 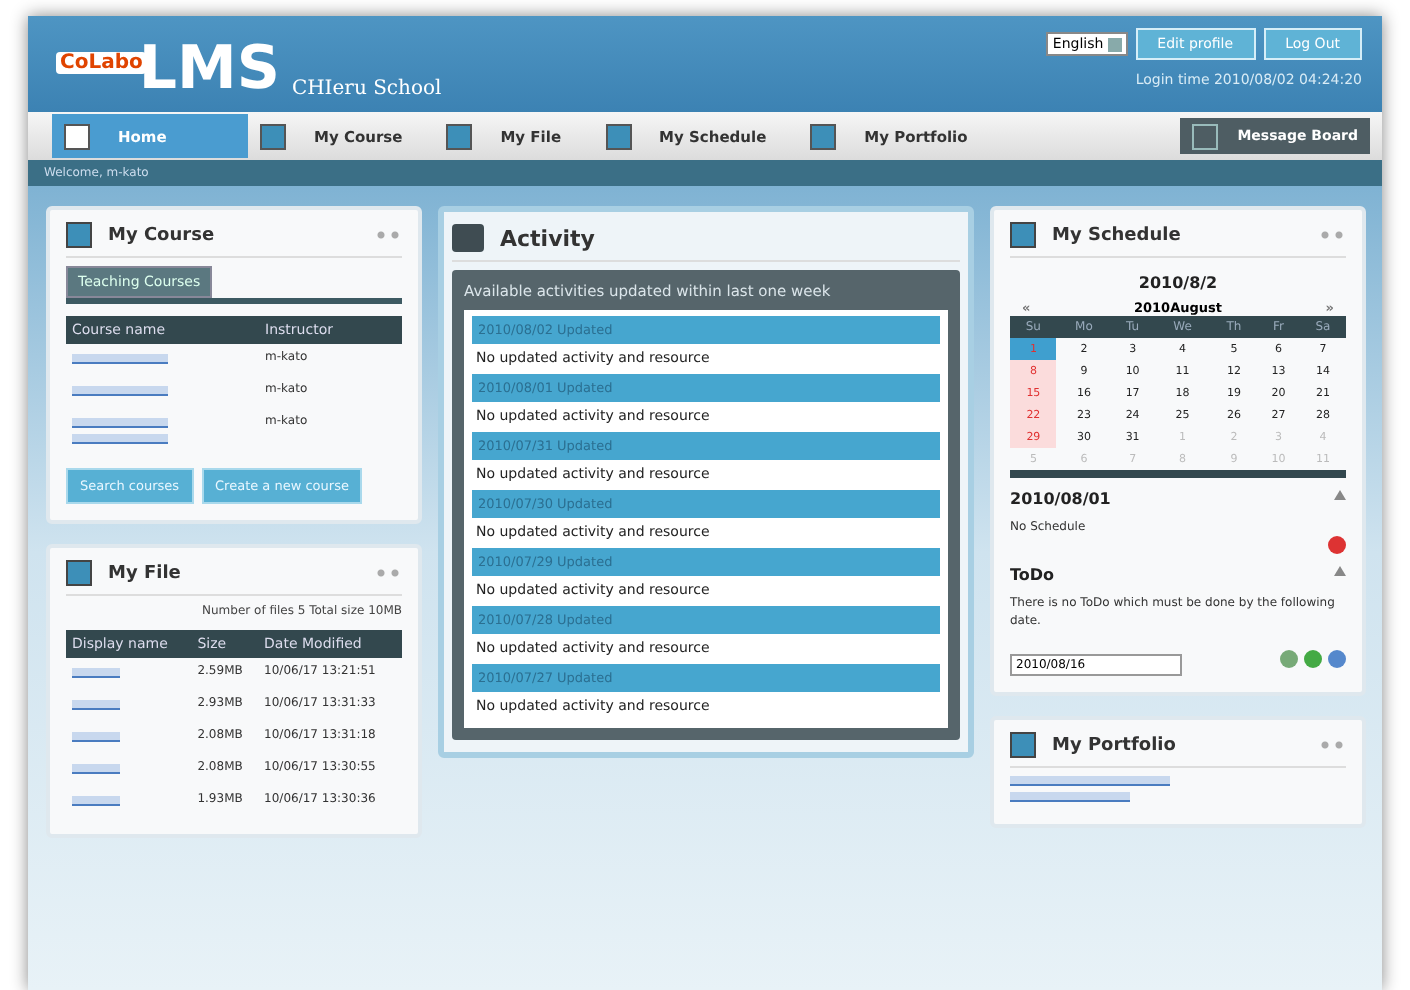 I want to click on chat-icon, so click(x=468, y=238).